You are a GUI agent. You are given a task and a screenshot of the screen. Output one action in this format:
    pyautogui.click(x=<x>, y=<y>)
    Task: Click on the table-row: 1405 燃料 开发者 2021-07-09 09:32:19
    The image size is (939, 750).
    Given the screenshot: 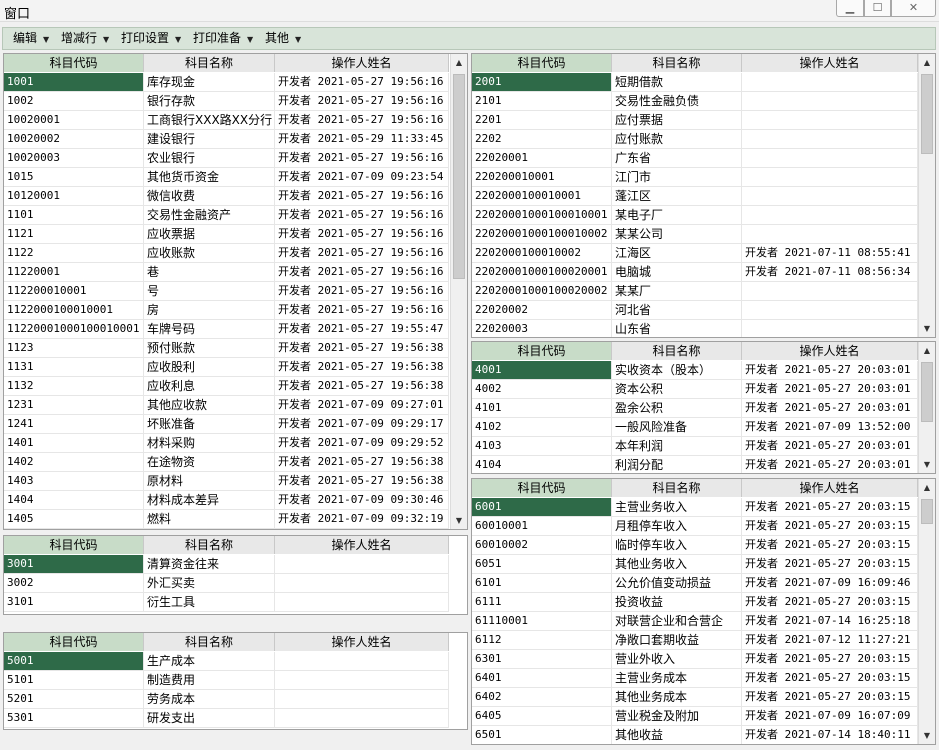 What is the action you would take?
    pyautogui.click(x=226, y=519)
    